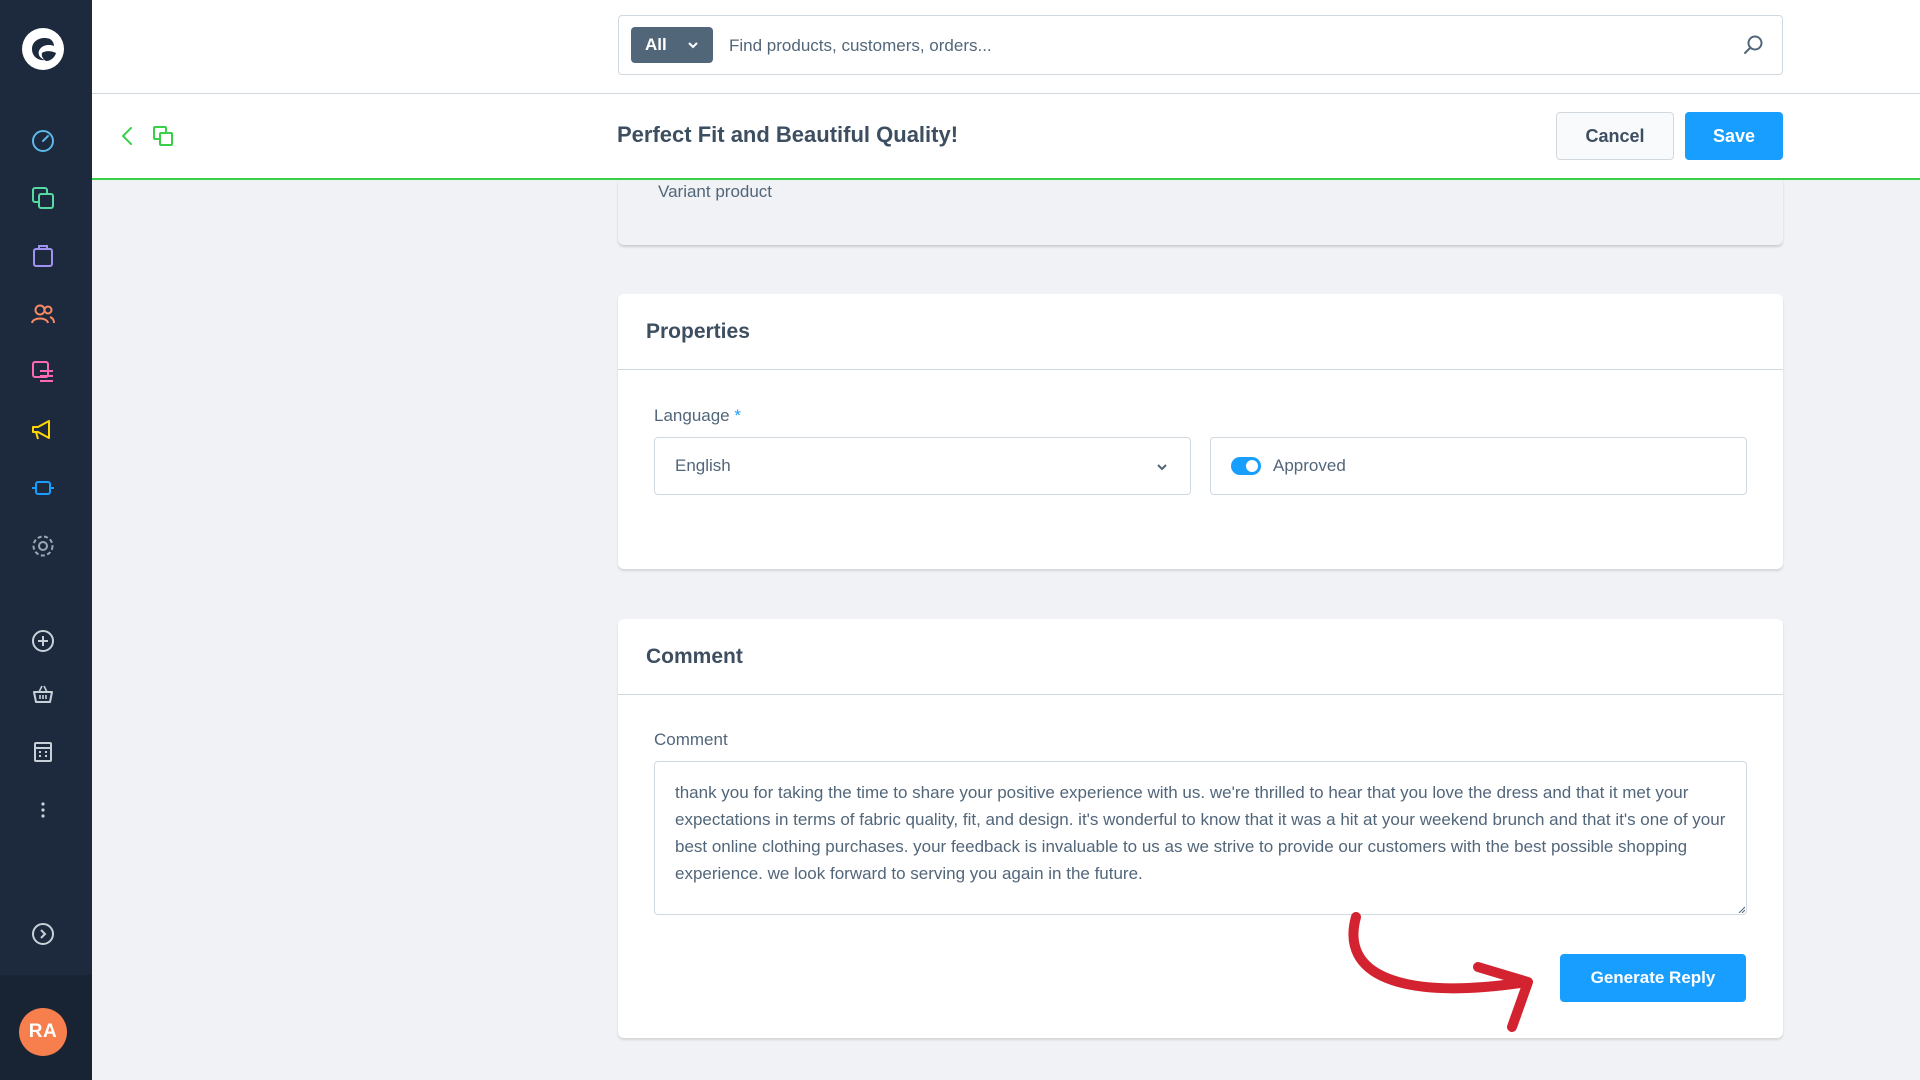  What do you see at coordinates (788, 134) in the screenshot?
I see `page-title: Perfect Fit and Beautiful Quality!` at bounding box center [788, 134].